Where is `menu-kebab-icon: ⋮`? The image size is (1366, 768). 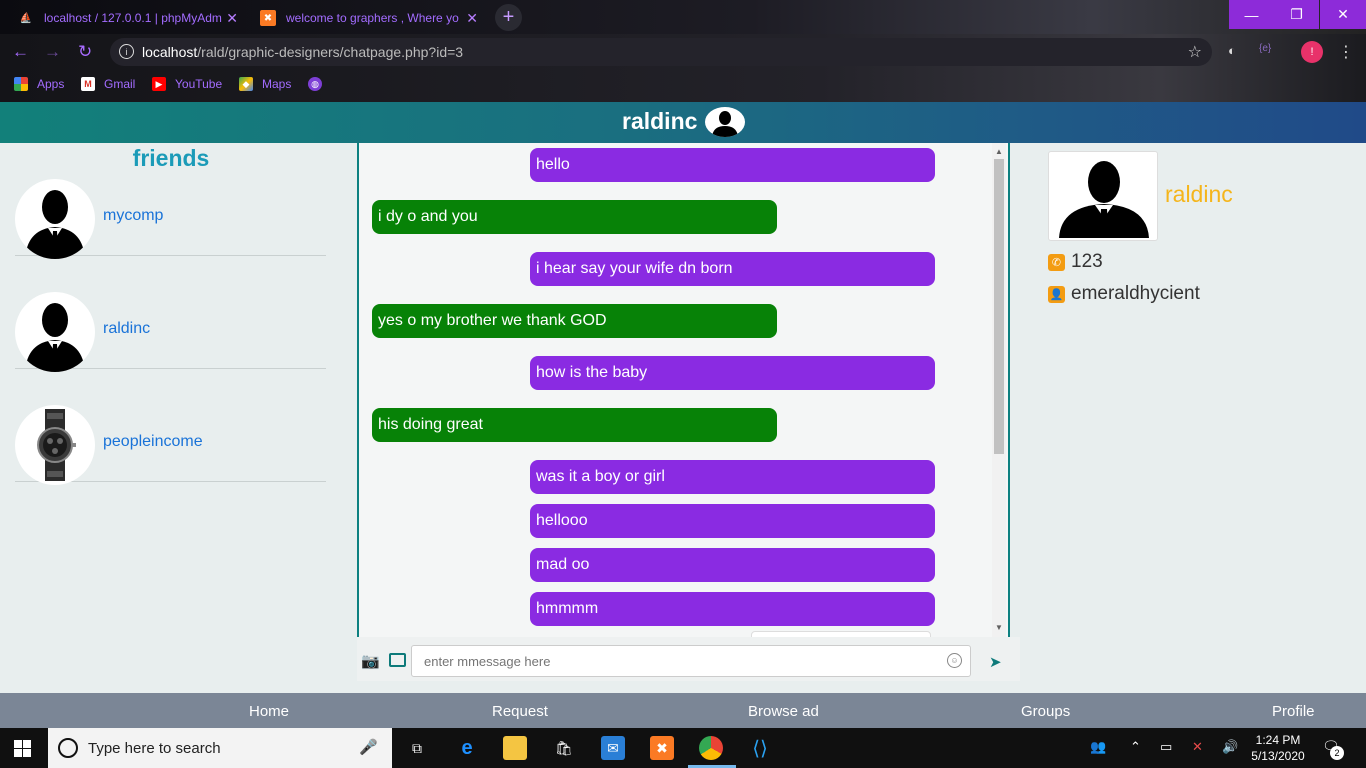
menu-kebab-icon: ⋮ is located at coordinates (1346, 52).